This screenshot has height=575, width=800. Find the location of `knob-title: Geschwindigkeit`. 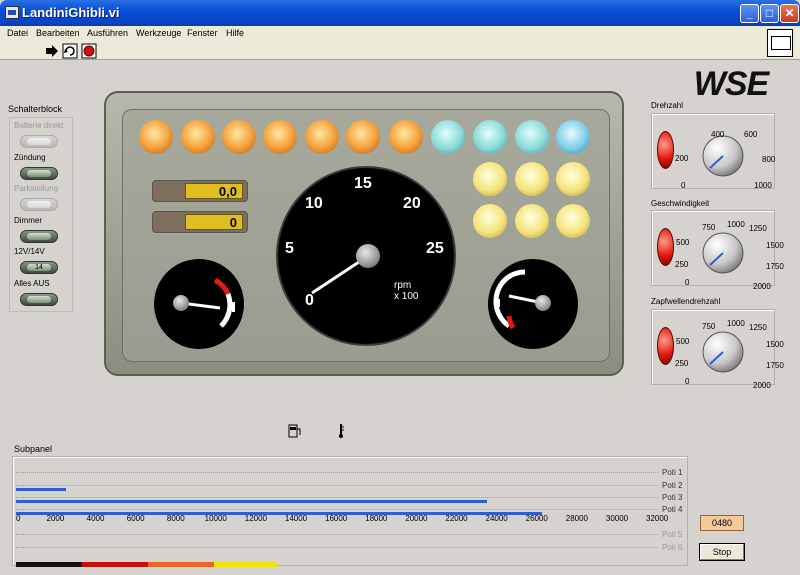

knob-title: Geschwindigkeit is located at coordinates (680, 203).